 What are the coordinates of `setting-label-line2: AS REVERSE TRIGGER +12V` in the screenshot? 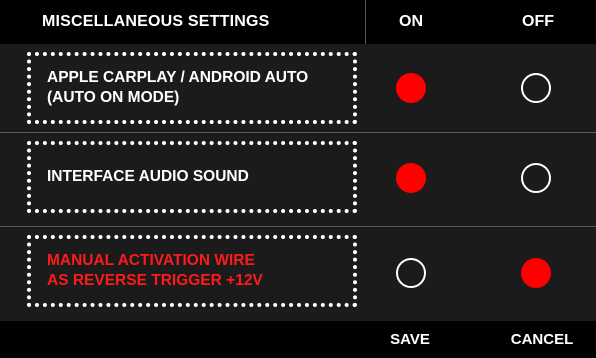 It's located at (155, 280).